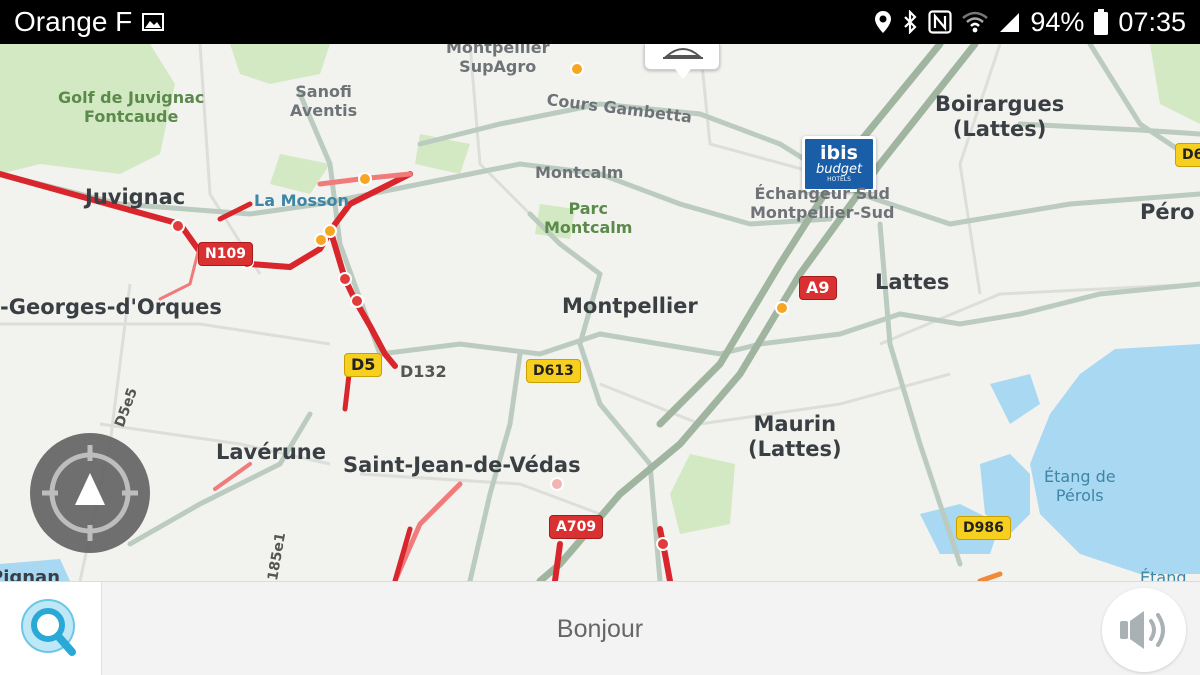 The width and height of the screenshot is (1200, 675). I want to click on shield-d5: D5, so click(363, 365).